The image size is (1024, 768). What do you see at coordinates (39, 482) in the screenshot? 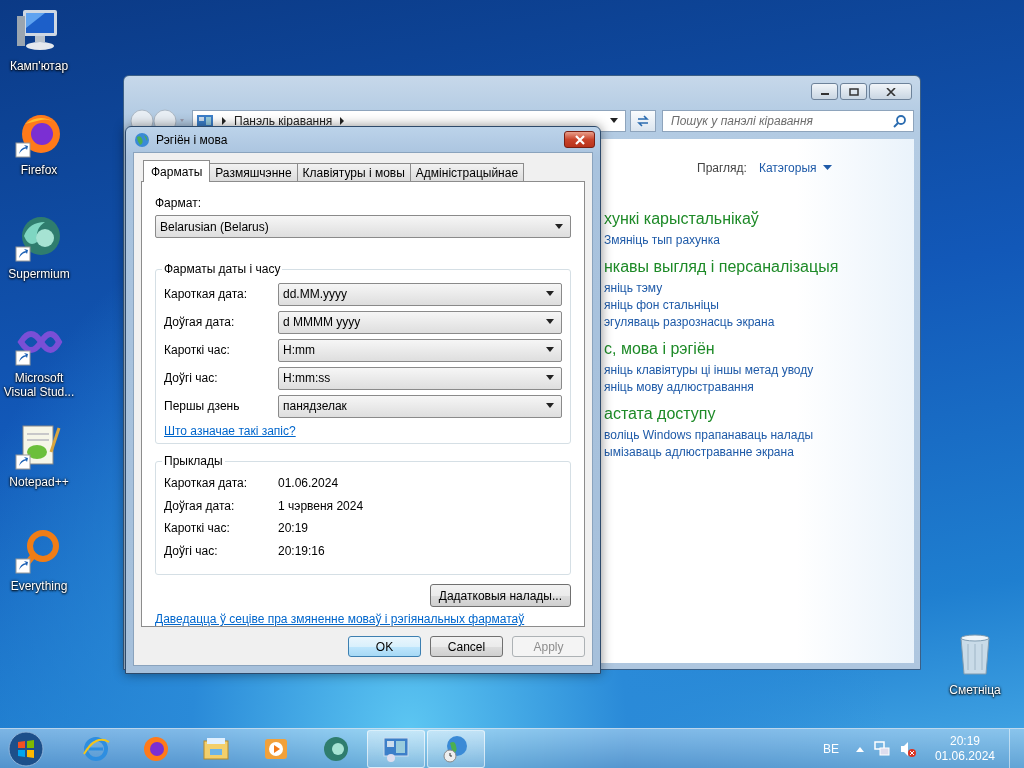
I see `desktop-icon-label: Notepad++` at bounding box center [39, 482].